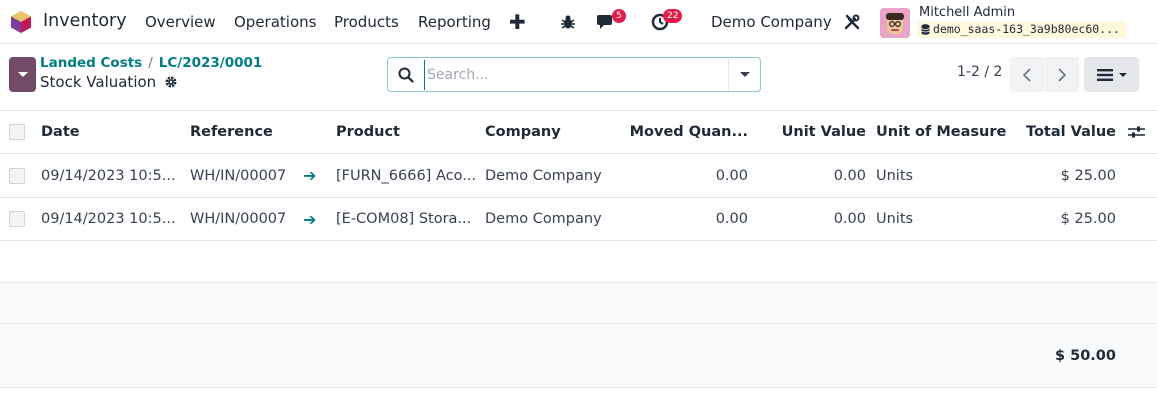 The height and width of the screenshot is (400, 1157). Describe the element at coordinates (568, 22) in the screenshot. I see `bug-icon` at that location.